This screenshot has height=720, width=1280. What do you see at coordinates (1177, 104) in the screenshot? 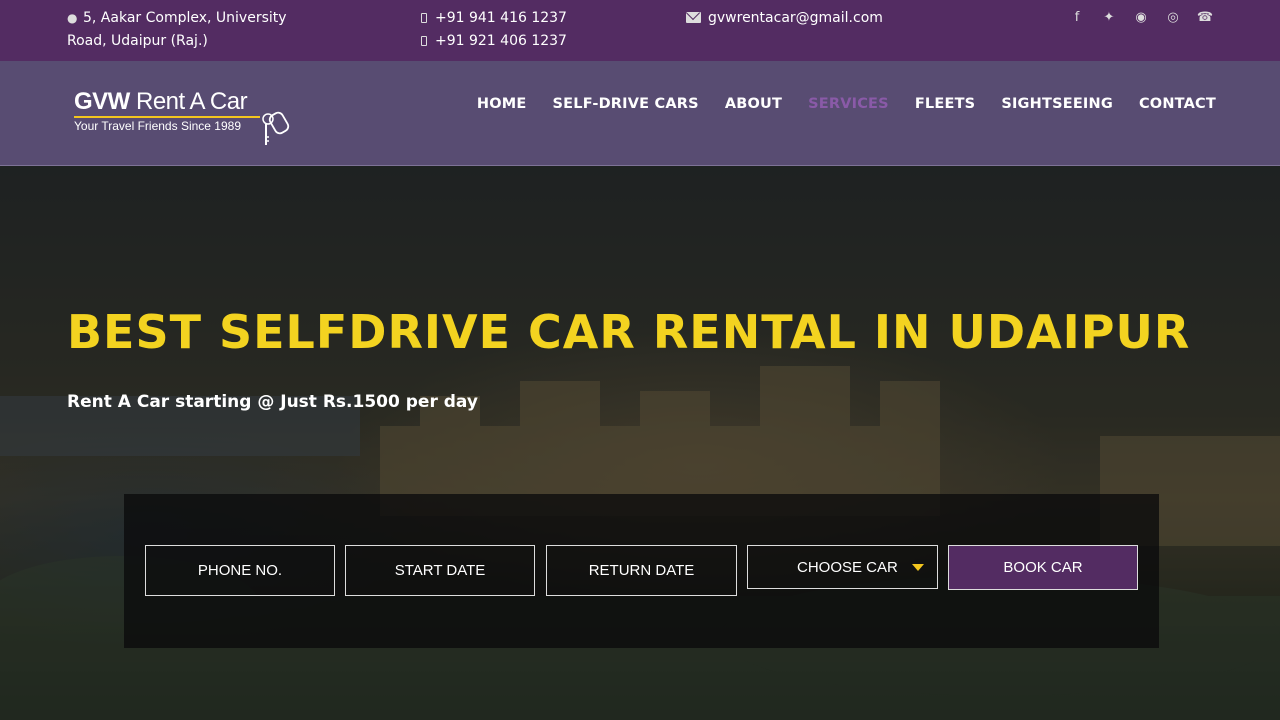
I see `nav-contact: CONTACT` at bounding box center [1177, 104].